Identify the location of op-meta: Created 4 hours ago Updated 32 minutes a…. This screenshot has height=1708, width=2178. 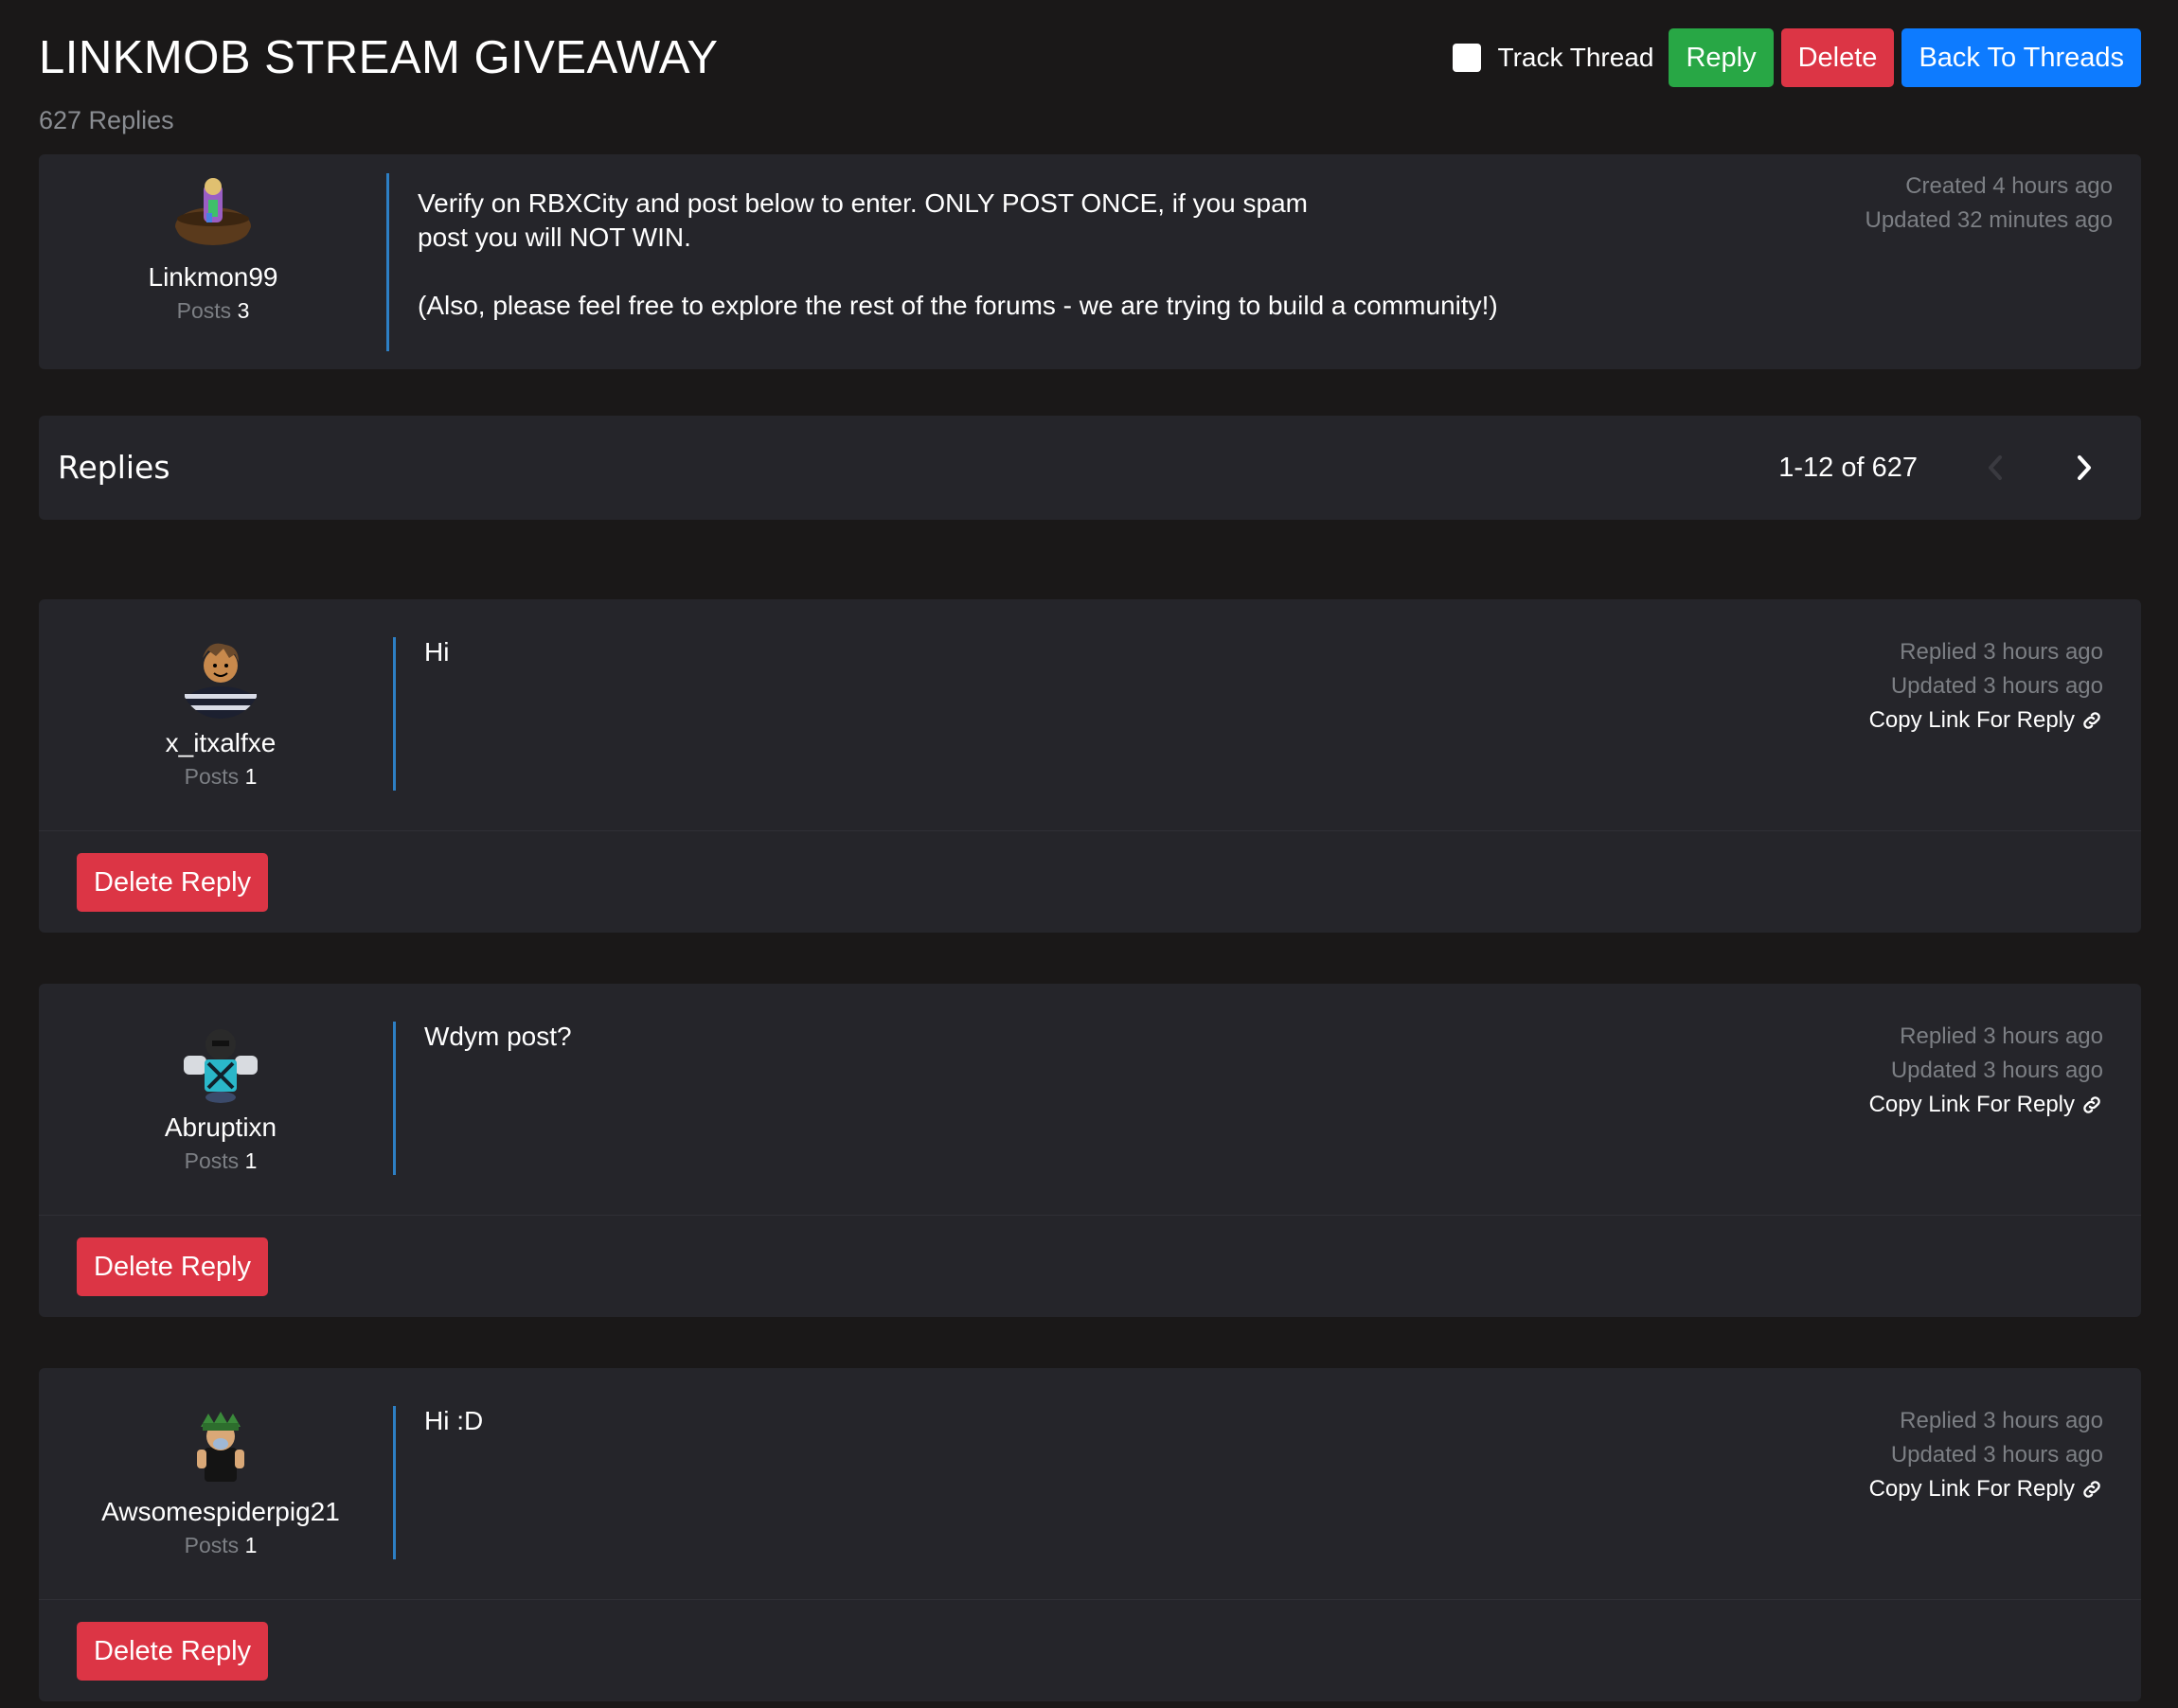
(1989, 203).